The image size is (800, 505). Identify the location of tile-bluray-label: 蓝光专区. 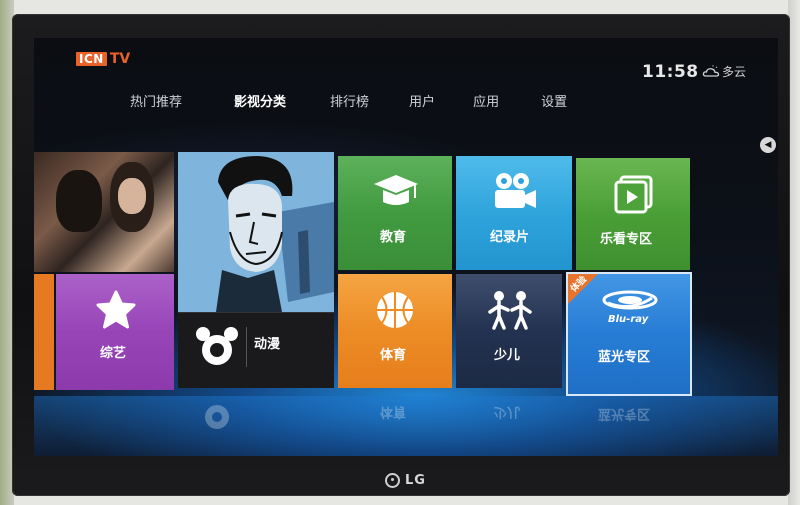
(624, 357).